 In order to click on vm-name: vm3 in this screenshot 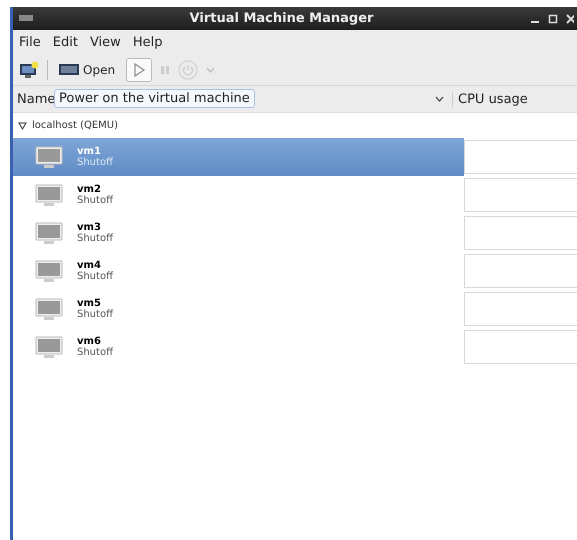, I will do `click(89, 227)`.